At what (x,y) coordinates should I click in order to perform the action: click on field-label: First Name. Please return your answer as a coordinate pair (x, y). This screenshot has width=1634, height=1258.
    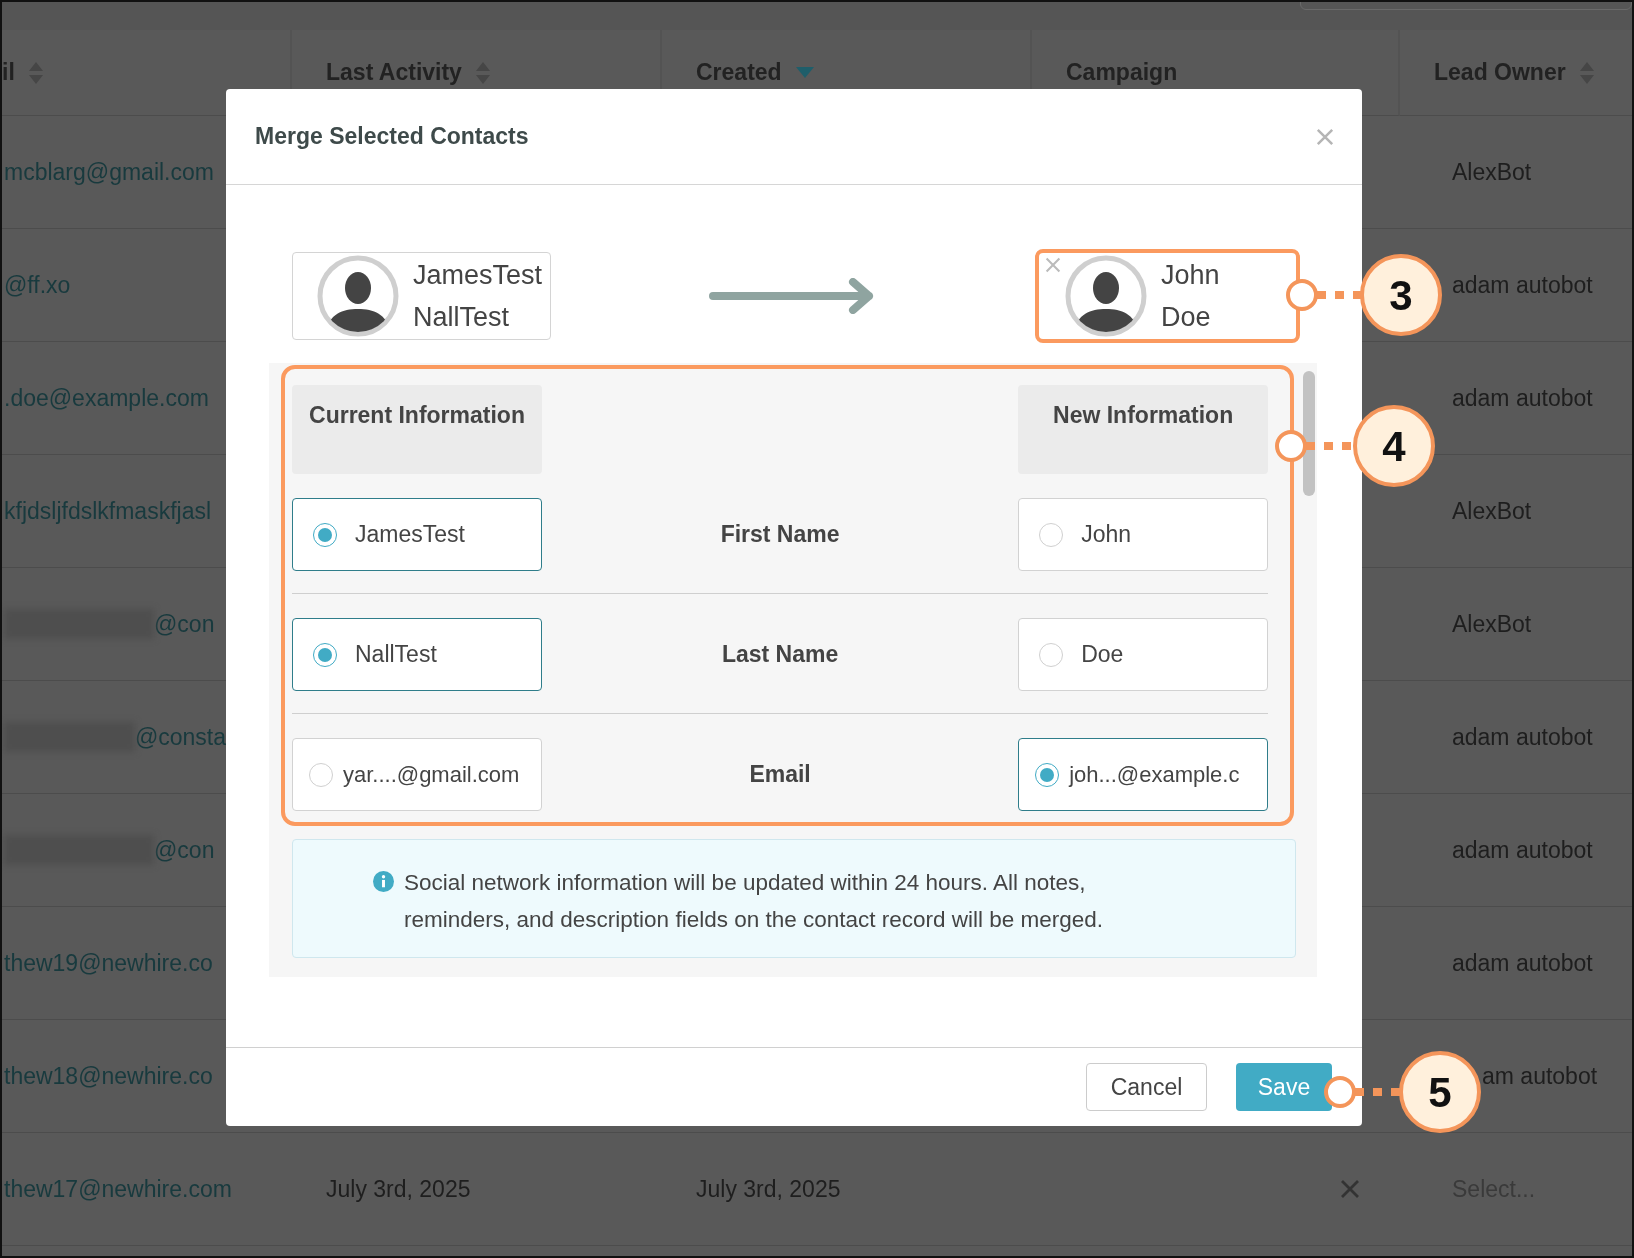
    Looking at the image, I should click on (780, 534).